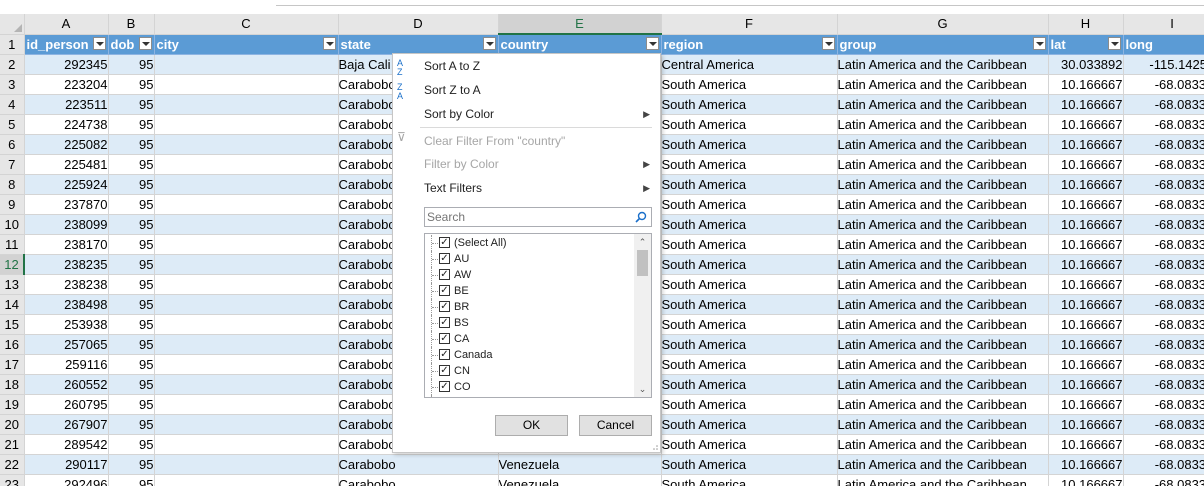  I want to click on ok-button: OK, so click(531, 425).